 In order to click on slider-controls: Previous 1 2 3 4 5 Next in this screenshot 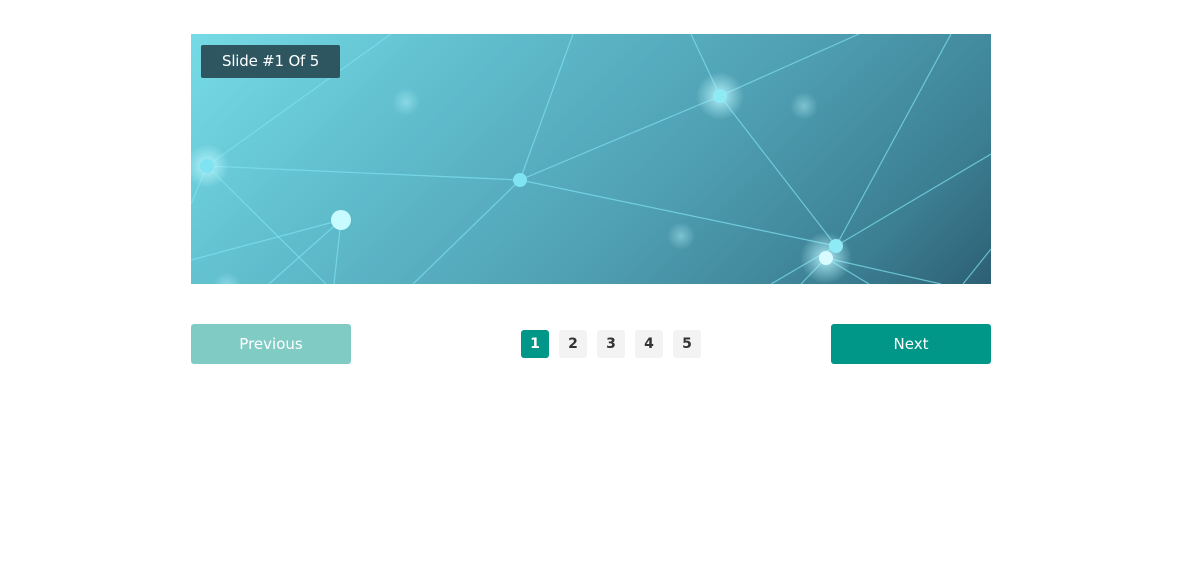, I will do `click(591, 344)`.